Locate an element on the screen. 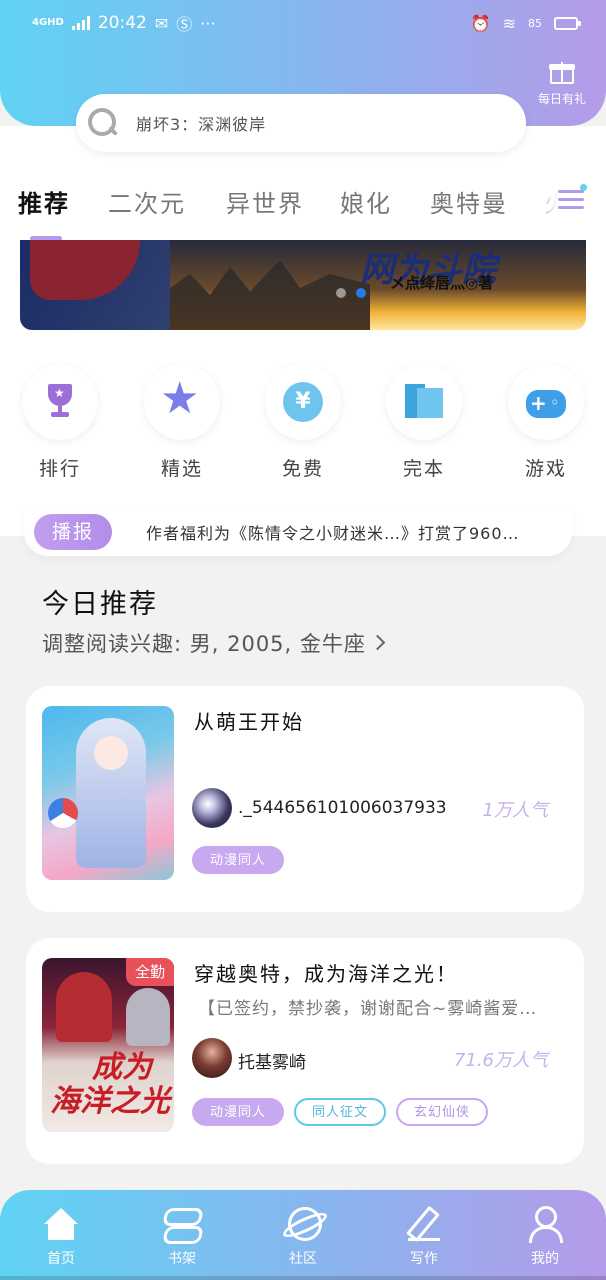  s-app-icon: Ⓢ is located at coordinates (184, 24).